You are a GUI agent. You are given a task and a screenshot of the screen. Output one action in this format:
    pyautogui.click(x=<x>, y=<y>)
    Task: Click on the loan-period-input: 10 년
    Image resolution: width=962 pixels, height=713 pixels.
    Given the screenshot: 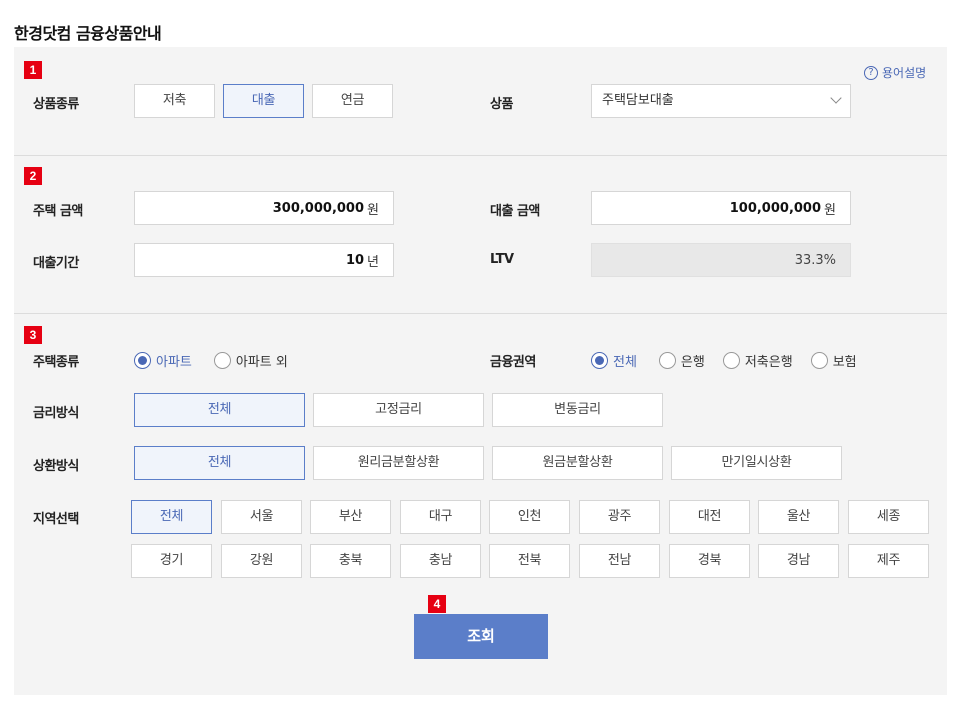 What is the action you would take?
    pyautogui.click(x=264, y=260)
    